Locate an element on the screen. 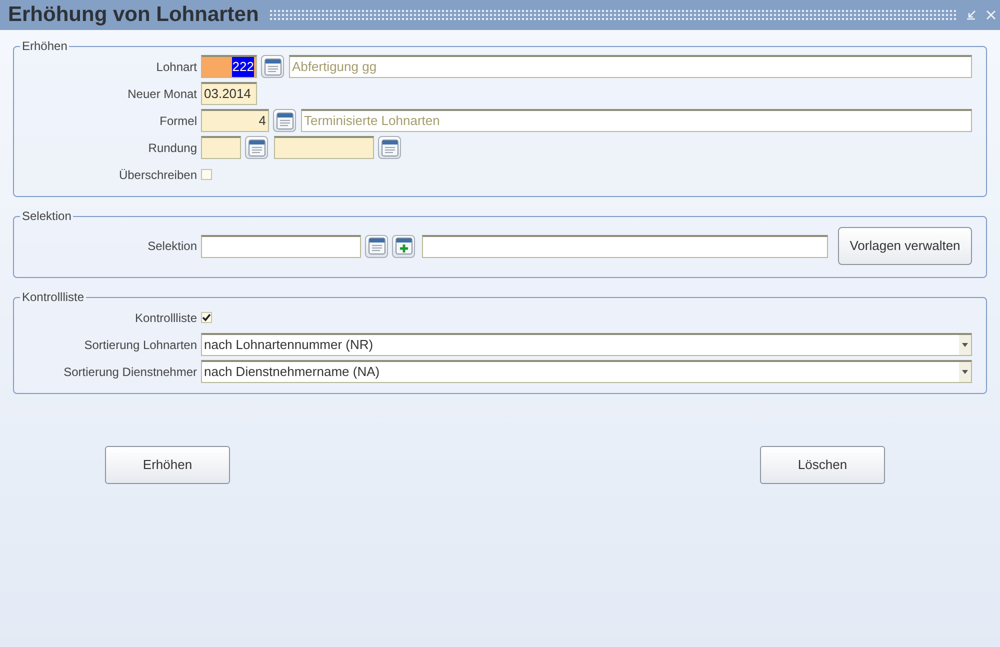 The height and width of the screenshot is (647, 1000). group-title: Erhöhen is located at coordinates (44, 46).